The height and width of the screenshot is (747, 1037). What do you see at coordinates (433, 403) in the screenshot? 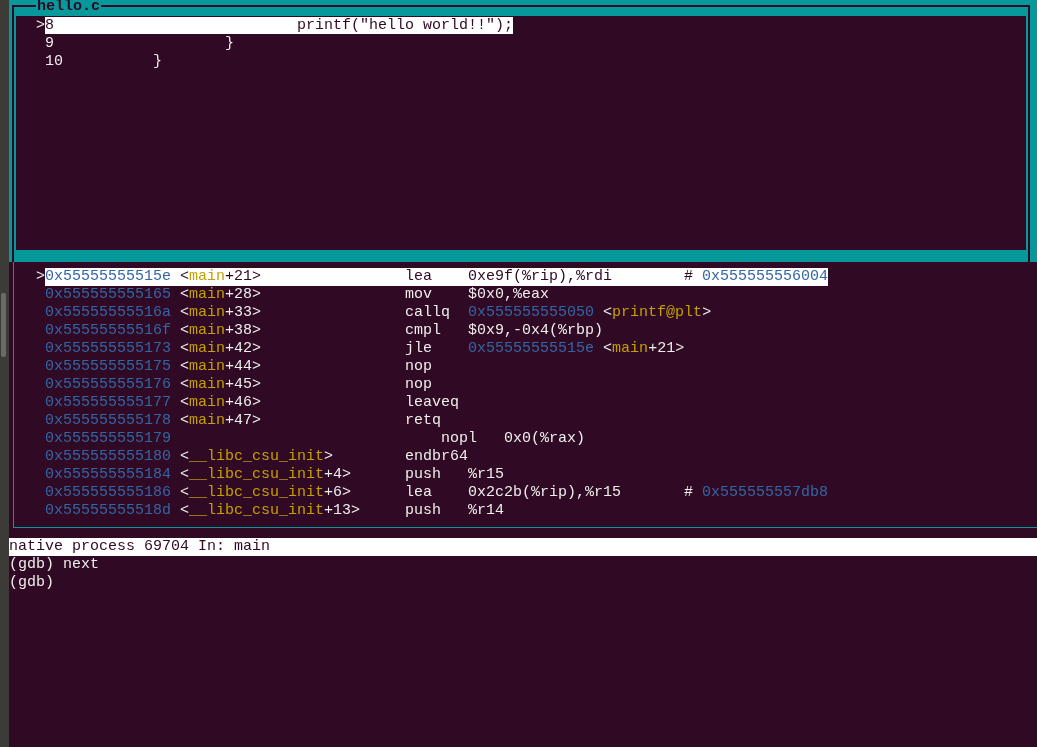
I see `asm-opcode: leaveq` at bounding box center [433, 403].